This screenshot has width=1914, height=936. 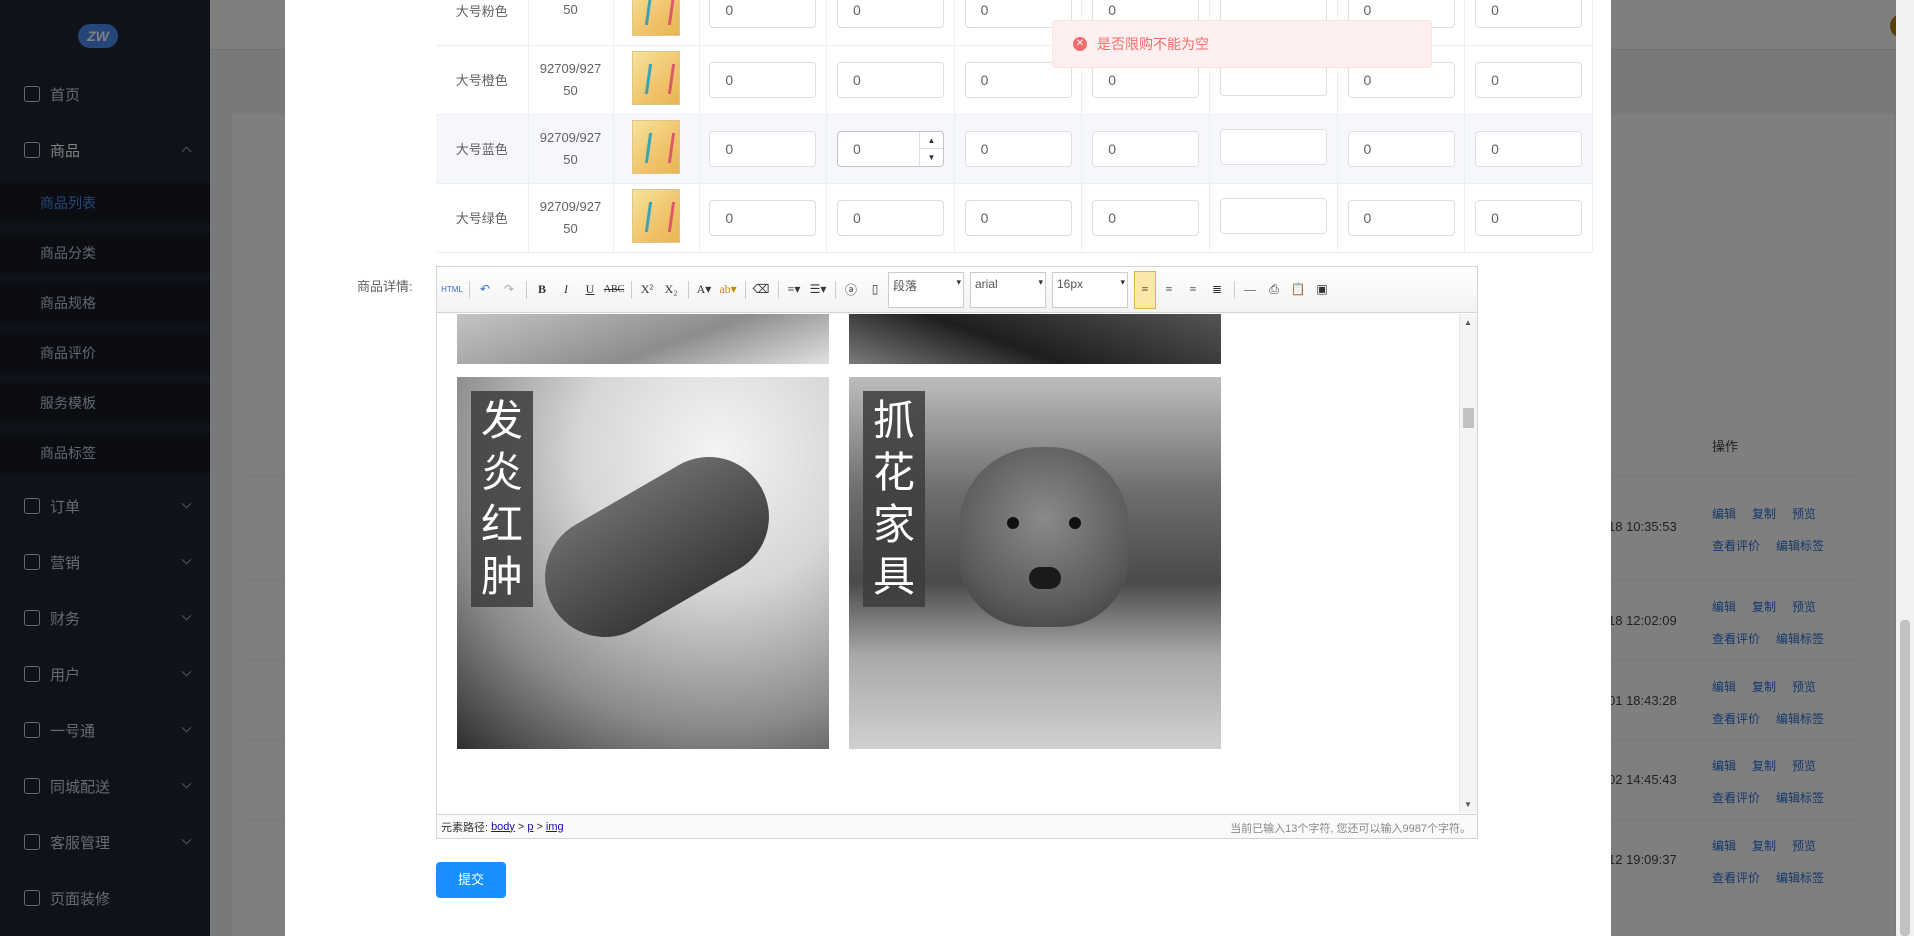 What do you see at coordinates (704, 290) in the screenshot?
I see `font-color-icon: A▾` at bounding box center [704, 290].